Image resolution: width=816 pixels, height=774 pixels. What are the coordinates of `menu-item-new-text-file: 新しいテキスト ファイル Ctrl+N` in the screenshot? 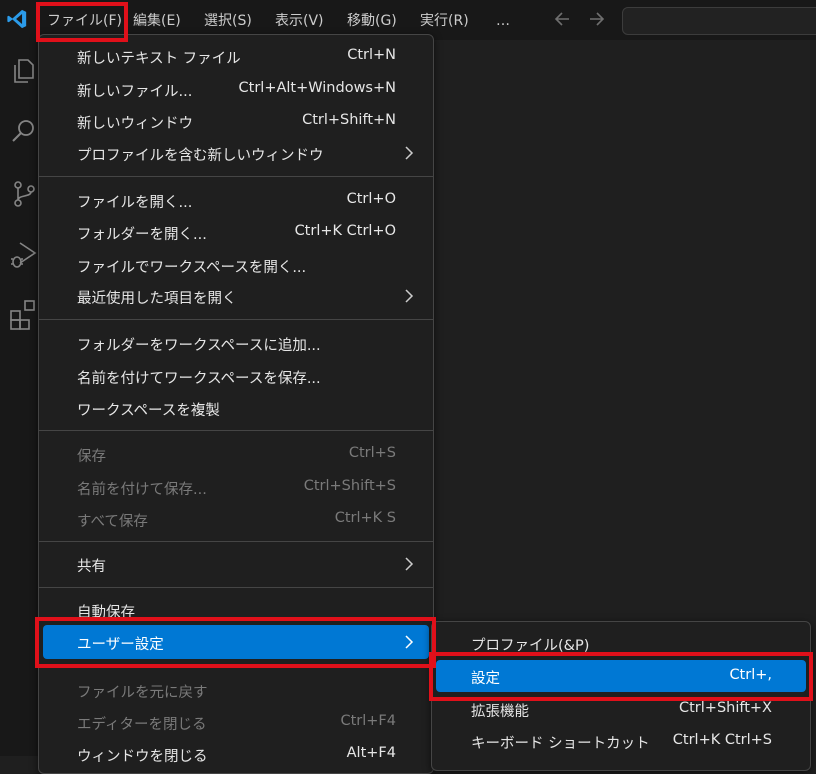 It's located at (236, 56).